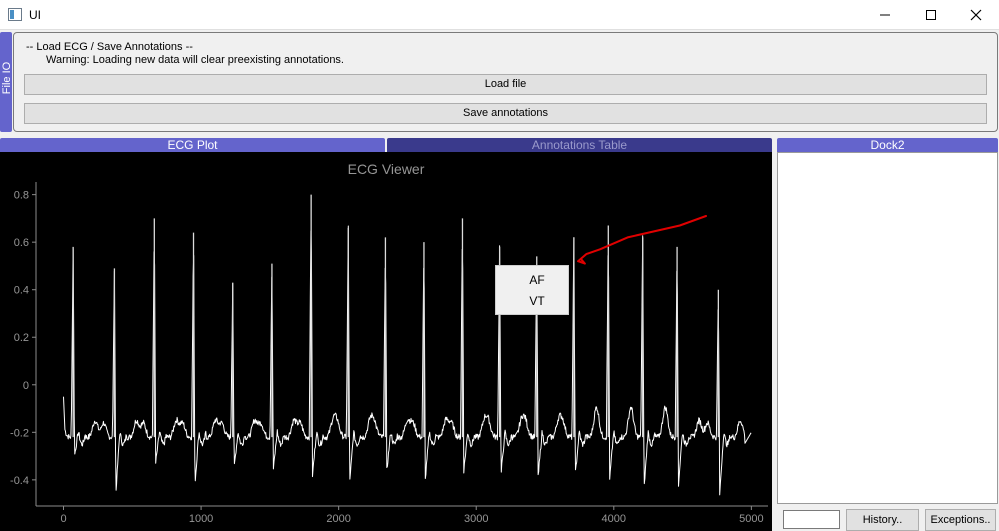  Describe the element at coordinates (19, 481) in the screenshot. I see `y-tick-label: -0.4` at that location.